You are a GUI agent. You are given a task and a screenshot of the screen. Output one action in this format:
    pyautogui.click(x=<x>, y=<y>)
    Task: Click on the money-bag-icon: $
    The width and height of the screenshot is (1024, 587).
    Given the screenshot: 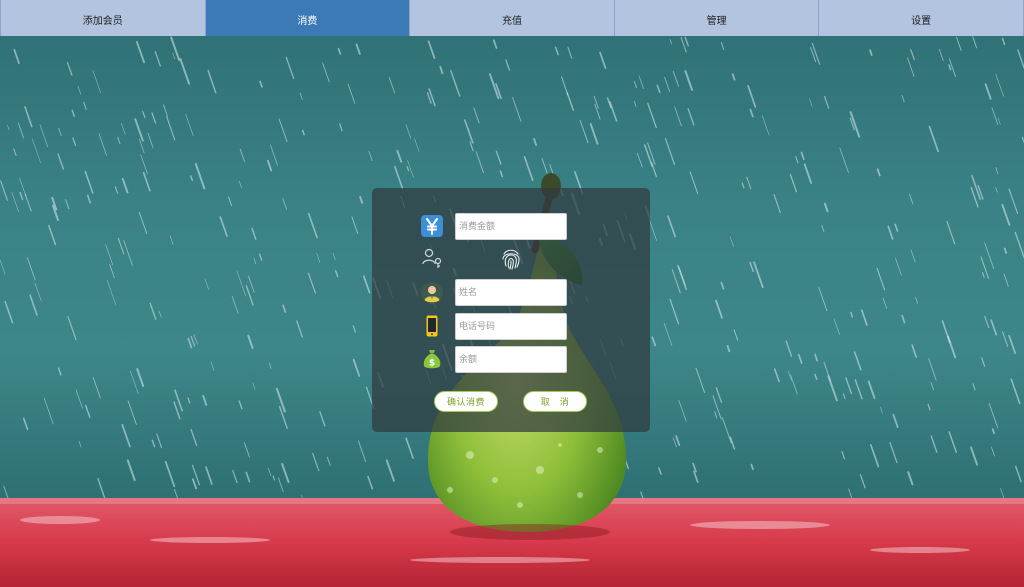 What is the action you would take?
    pyautogui.click(x=432, y=359)
    